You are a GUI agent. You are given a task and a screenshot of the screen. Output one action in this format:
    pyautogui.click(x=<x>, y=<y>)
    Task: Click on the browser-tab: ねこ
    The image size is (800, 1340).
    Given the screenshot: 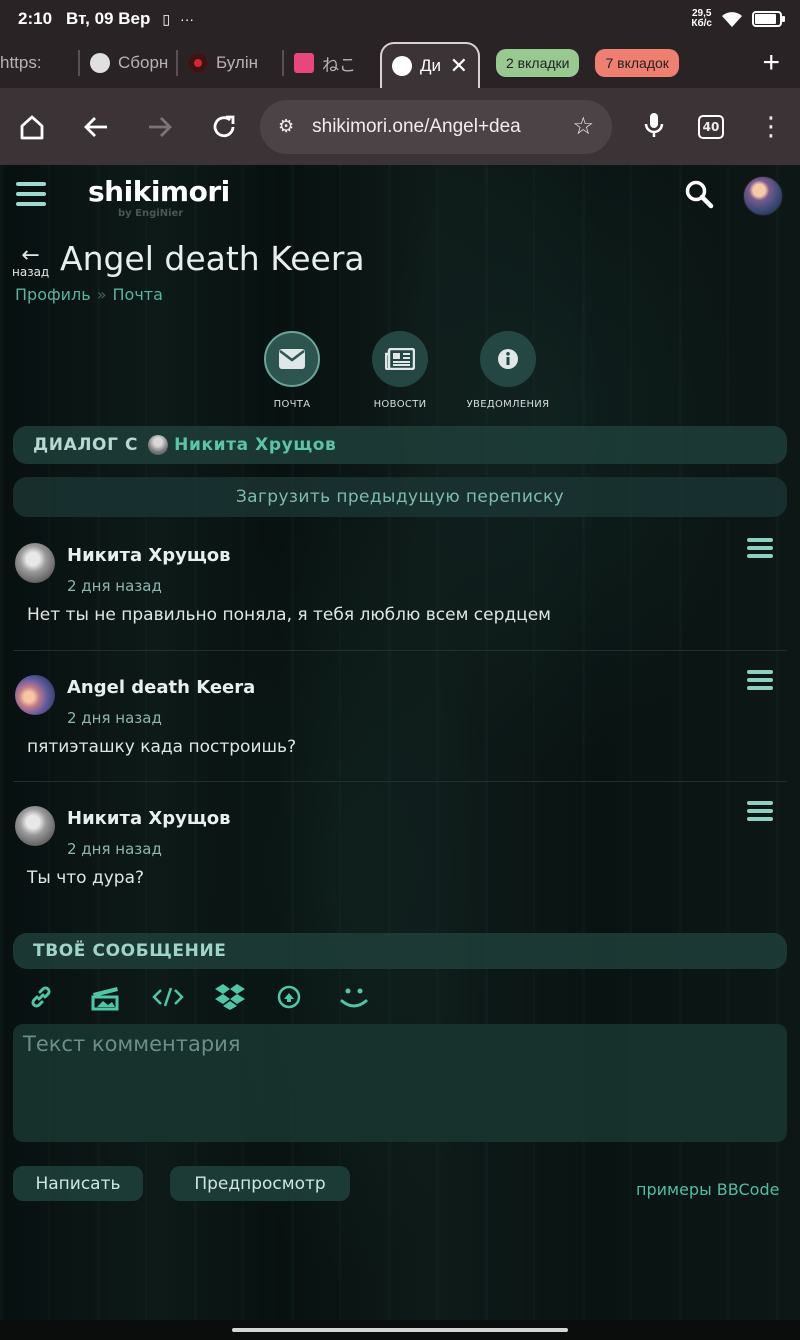 What is the action you would take?
    pyautogui.click(x=332, y=63)
    